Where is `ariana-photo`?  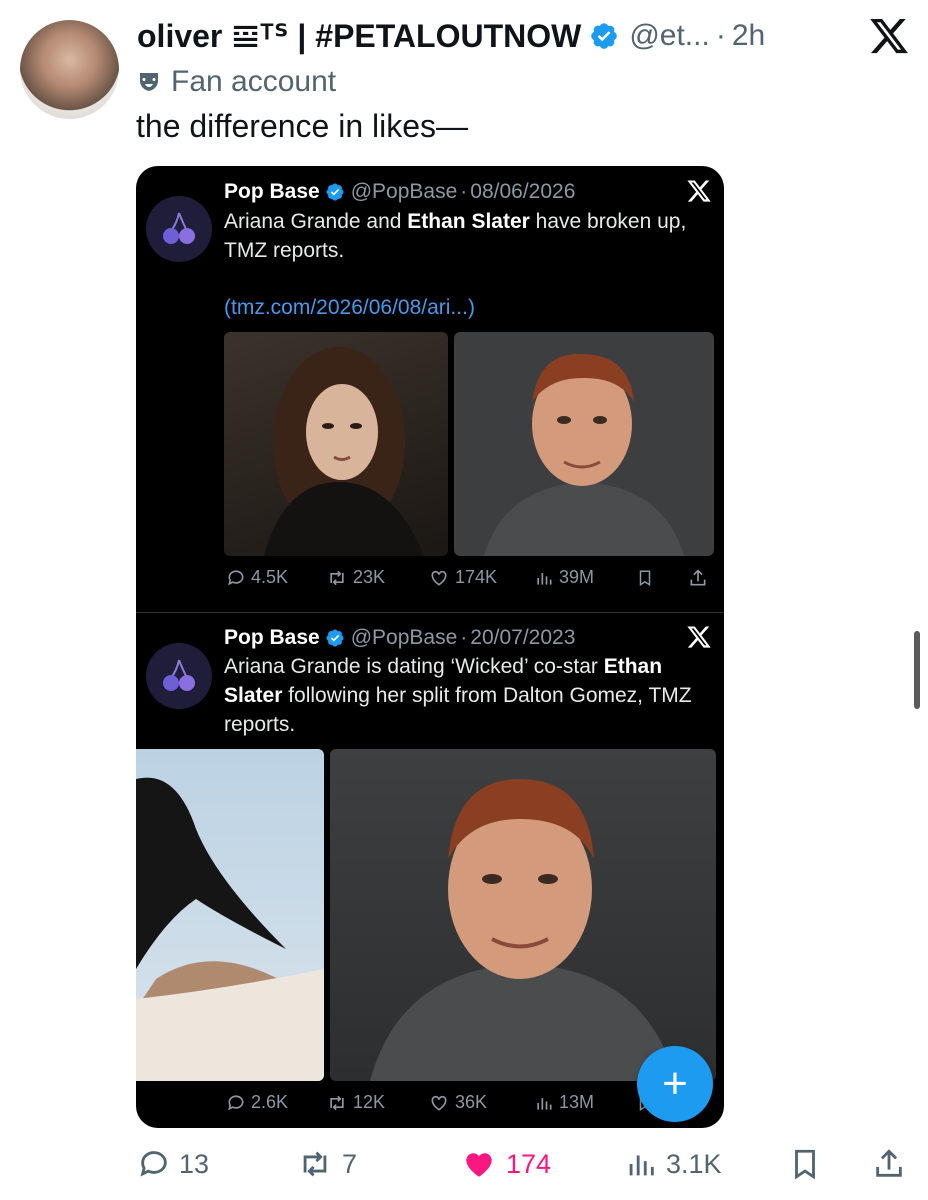 ariana-photo is located at coordinates (336, 444).